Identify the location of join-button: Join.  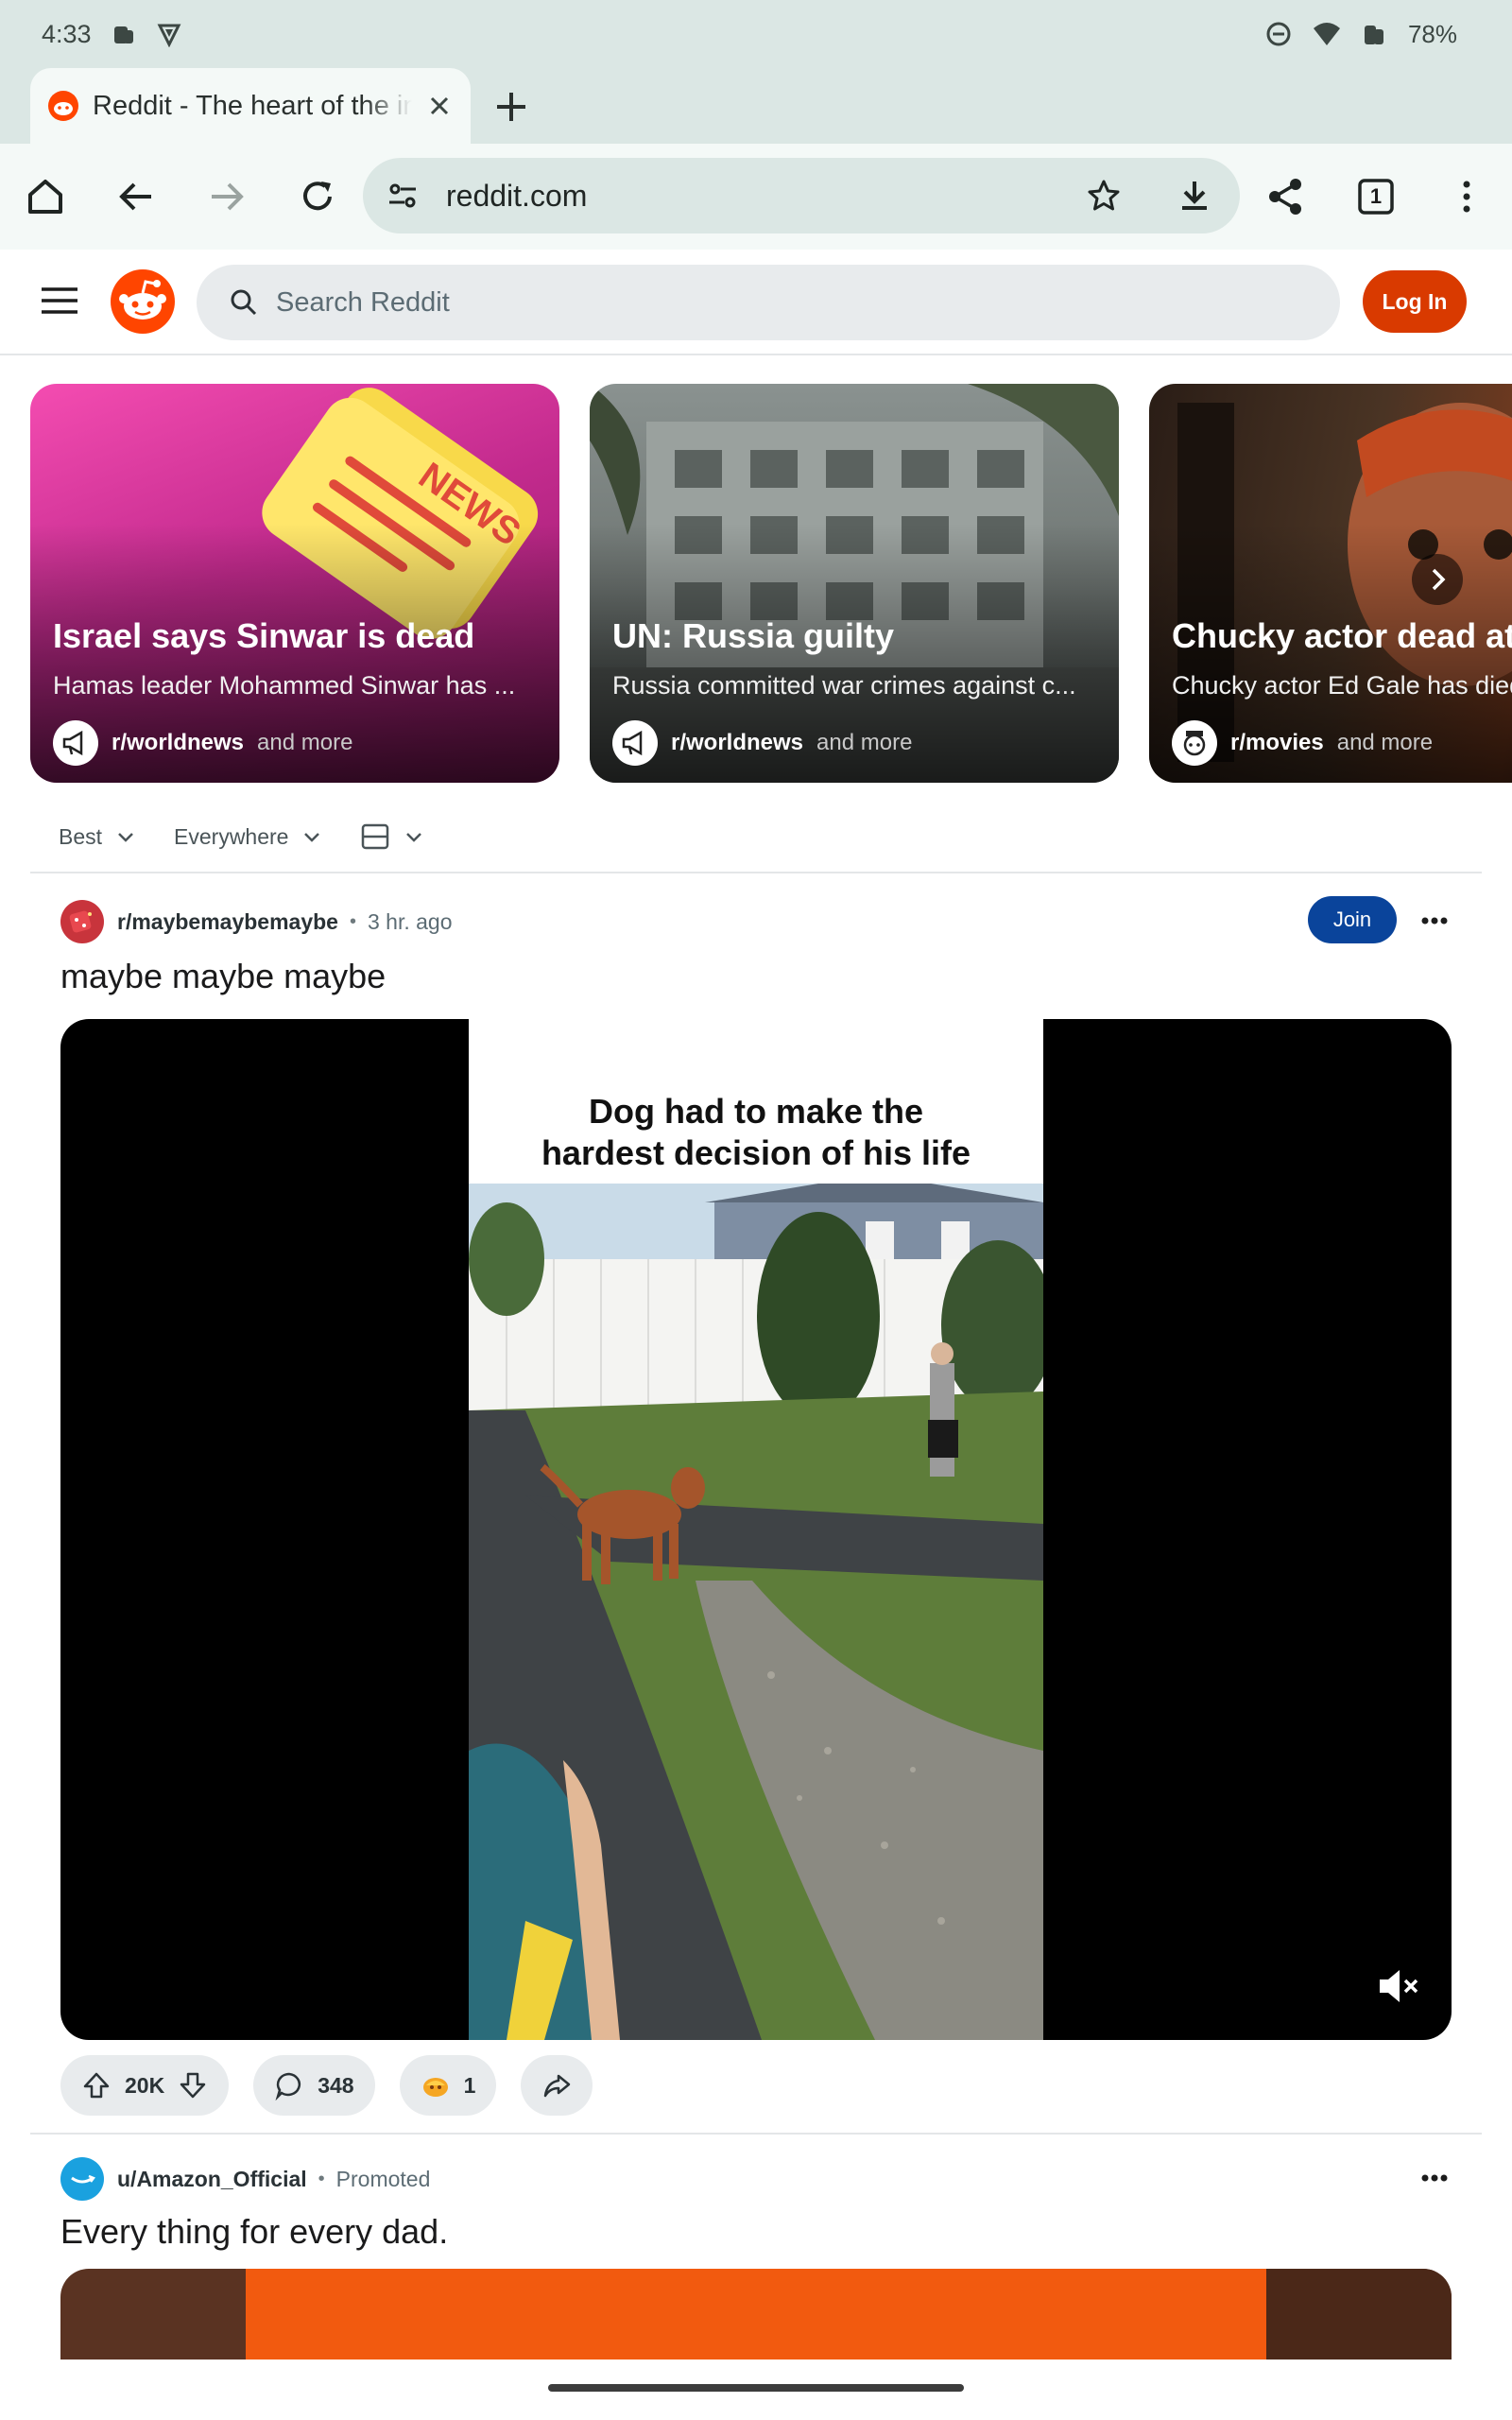
(1352, 920).